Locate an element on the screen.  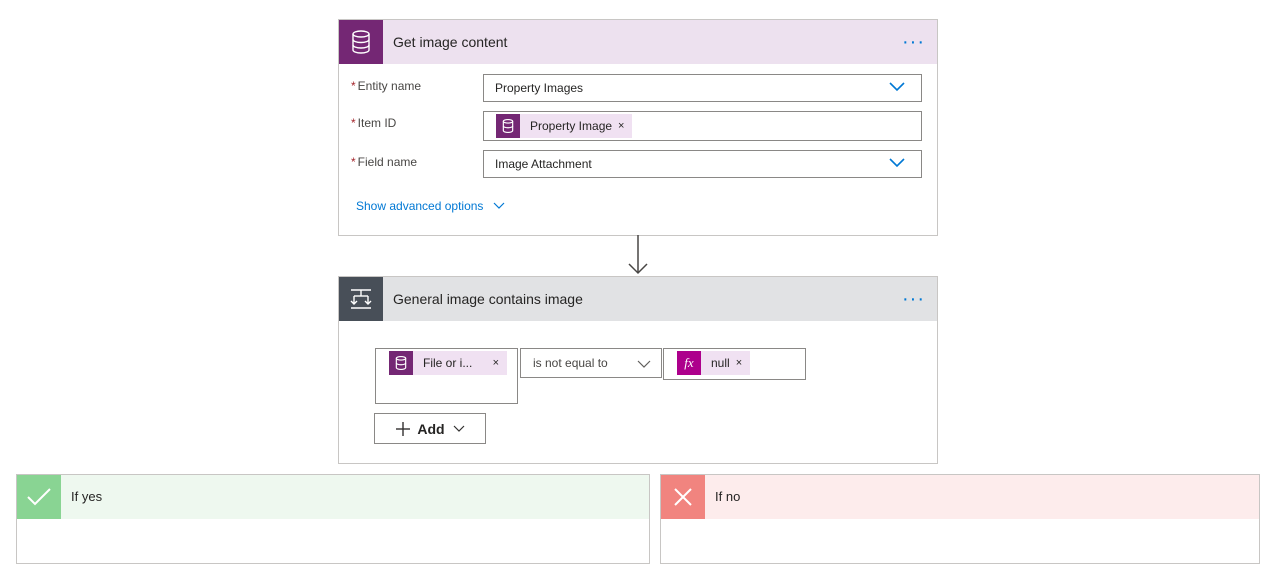
field-name-dropdown: Image Attachment is located at coordinates (702, 164).